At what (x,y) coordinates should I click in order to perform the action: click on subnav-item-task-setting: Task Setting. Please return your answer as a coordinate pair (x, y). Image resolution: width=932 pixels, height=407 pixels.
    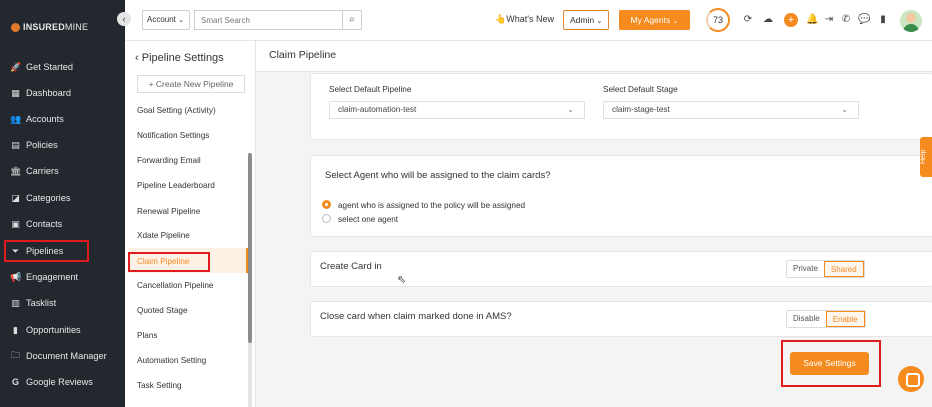
    Looking at the image, I should click on (159, 385).